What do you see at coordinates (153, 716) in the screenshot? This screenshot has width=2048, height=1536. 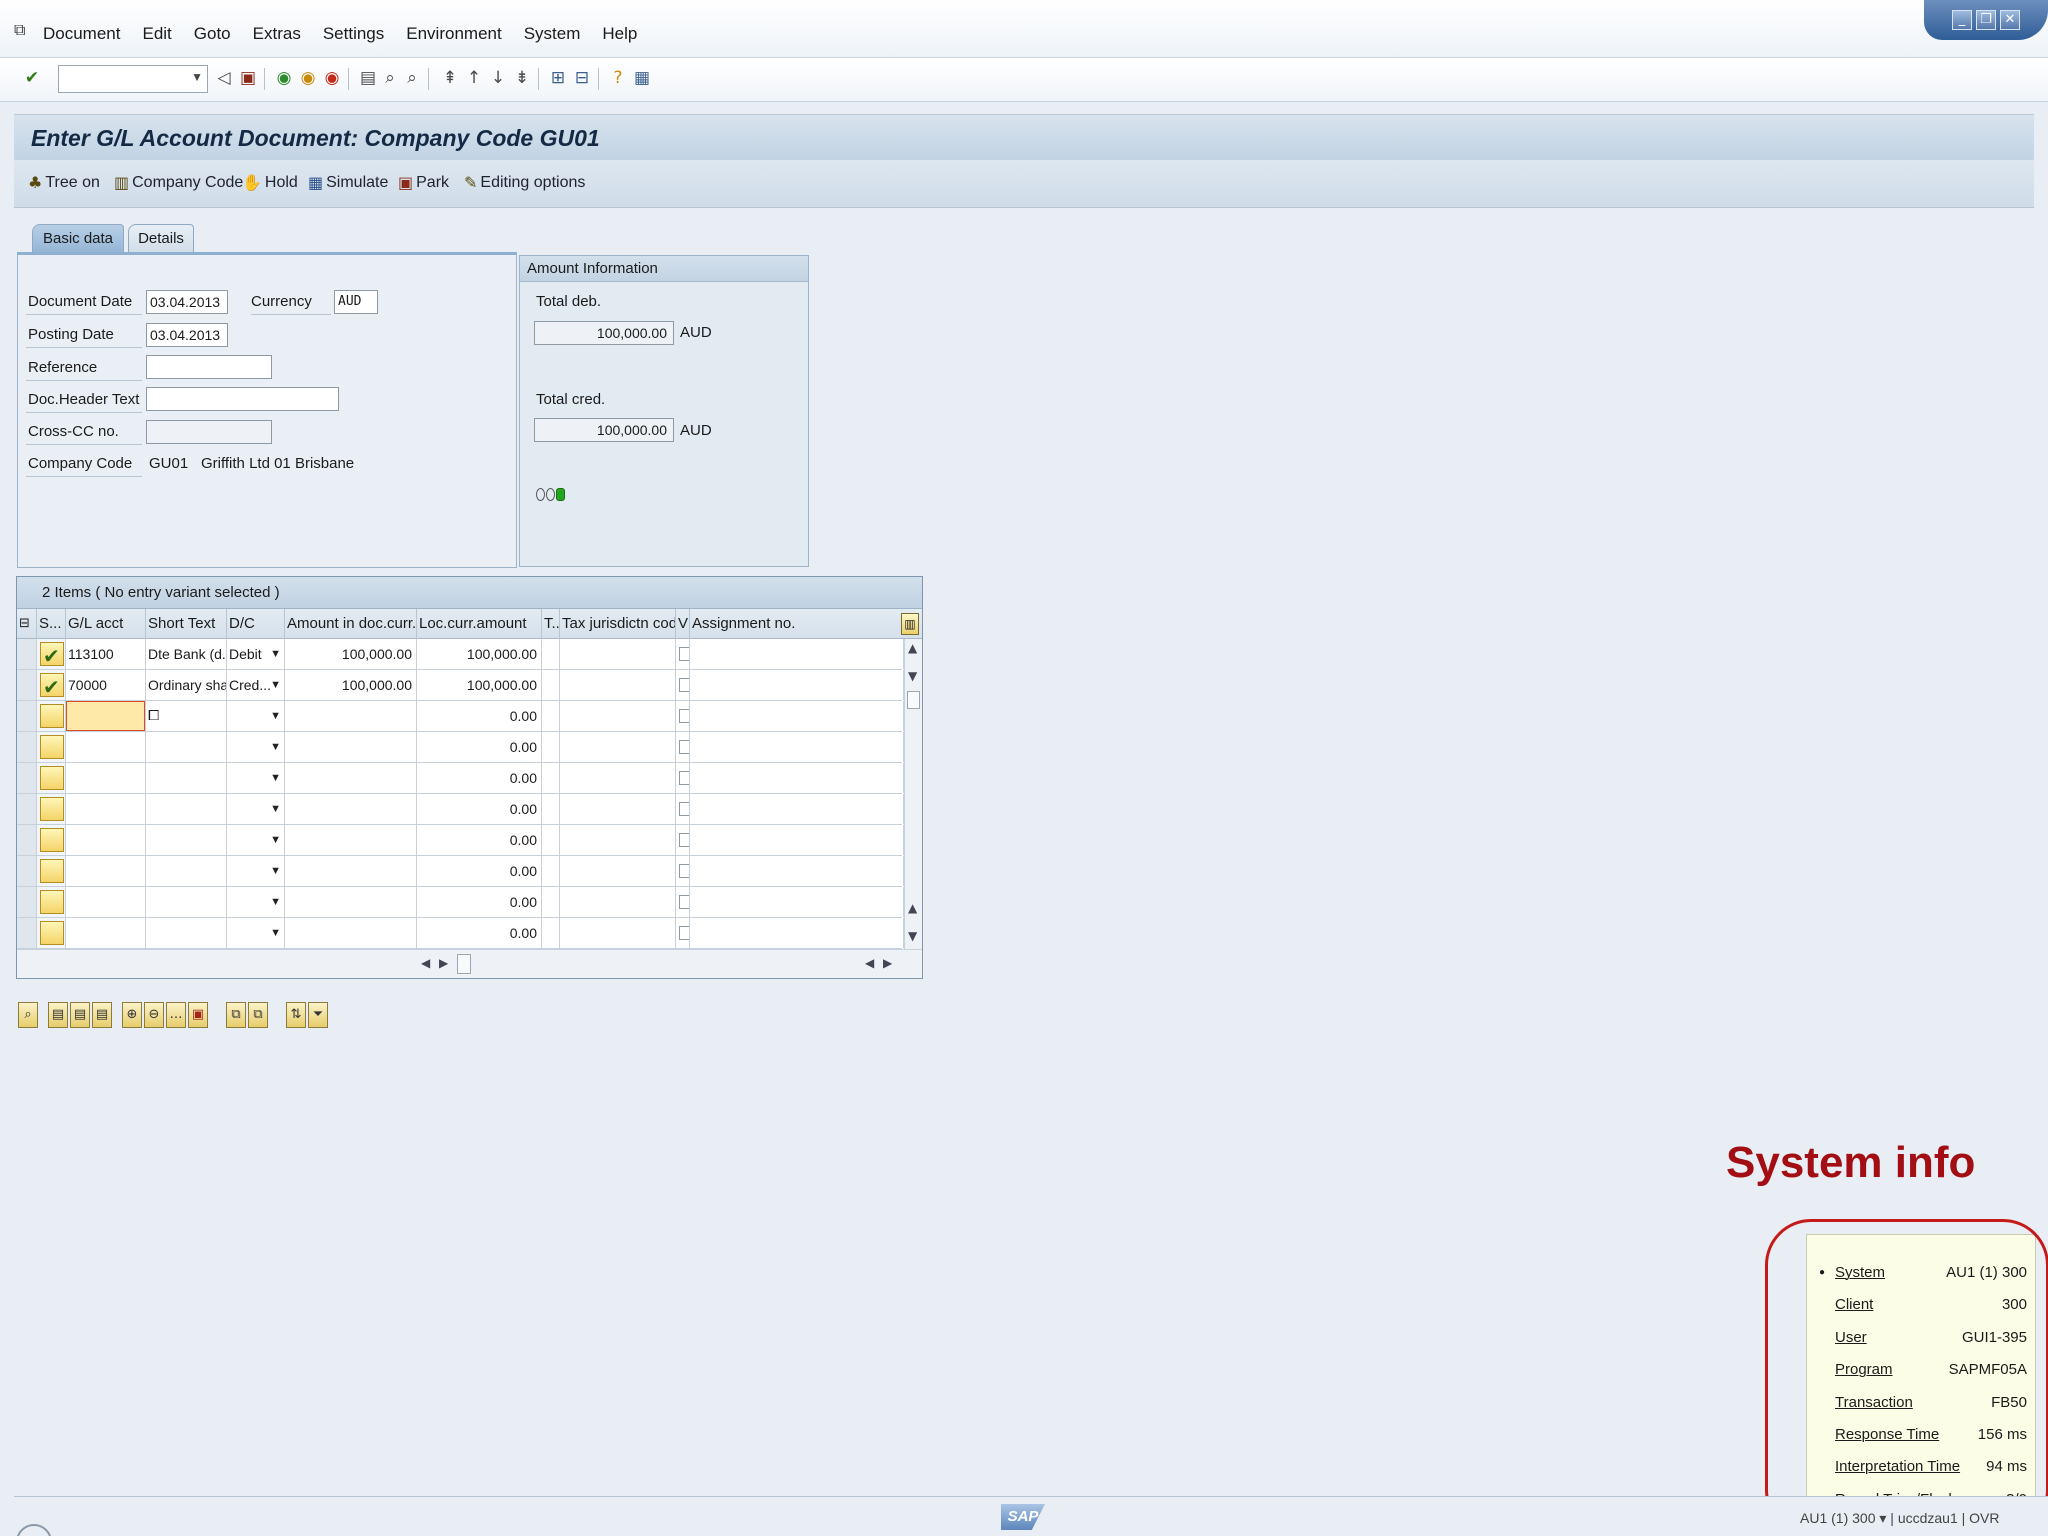 I see `value-help-icon: ⧠` at bounding box center [153, 716].